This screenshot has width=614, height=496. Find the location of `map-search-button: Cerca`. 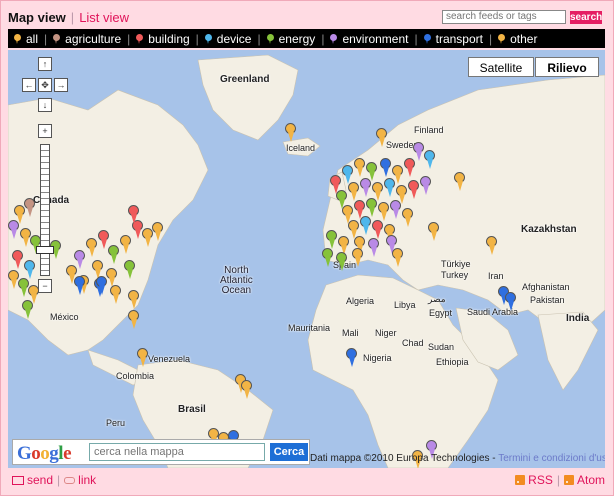

map-search-button: Cerca is located at coordinates (289, 452).